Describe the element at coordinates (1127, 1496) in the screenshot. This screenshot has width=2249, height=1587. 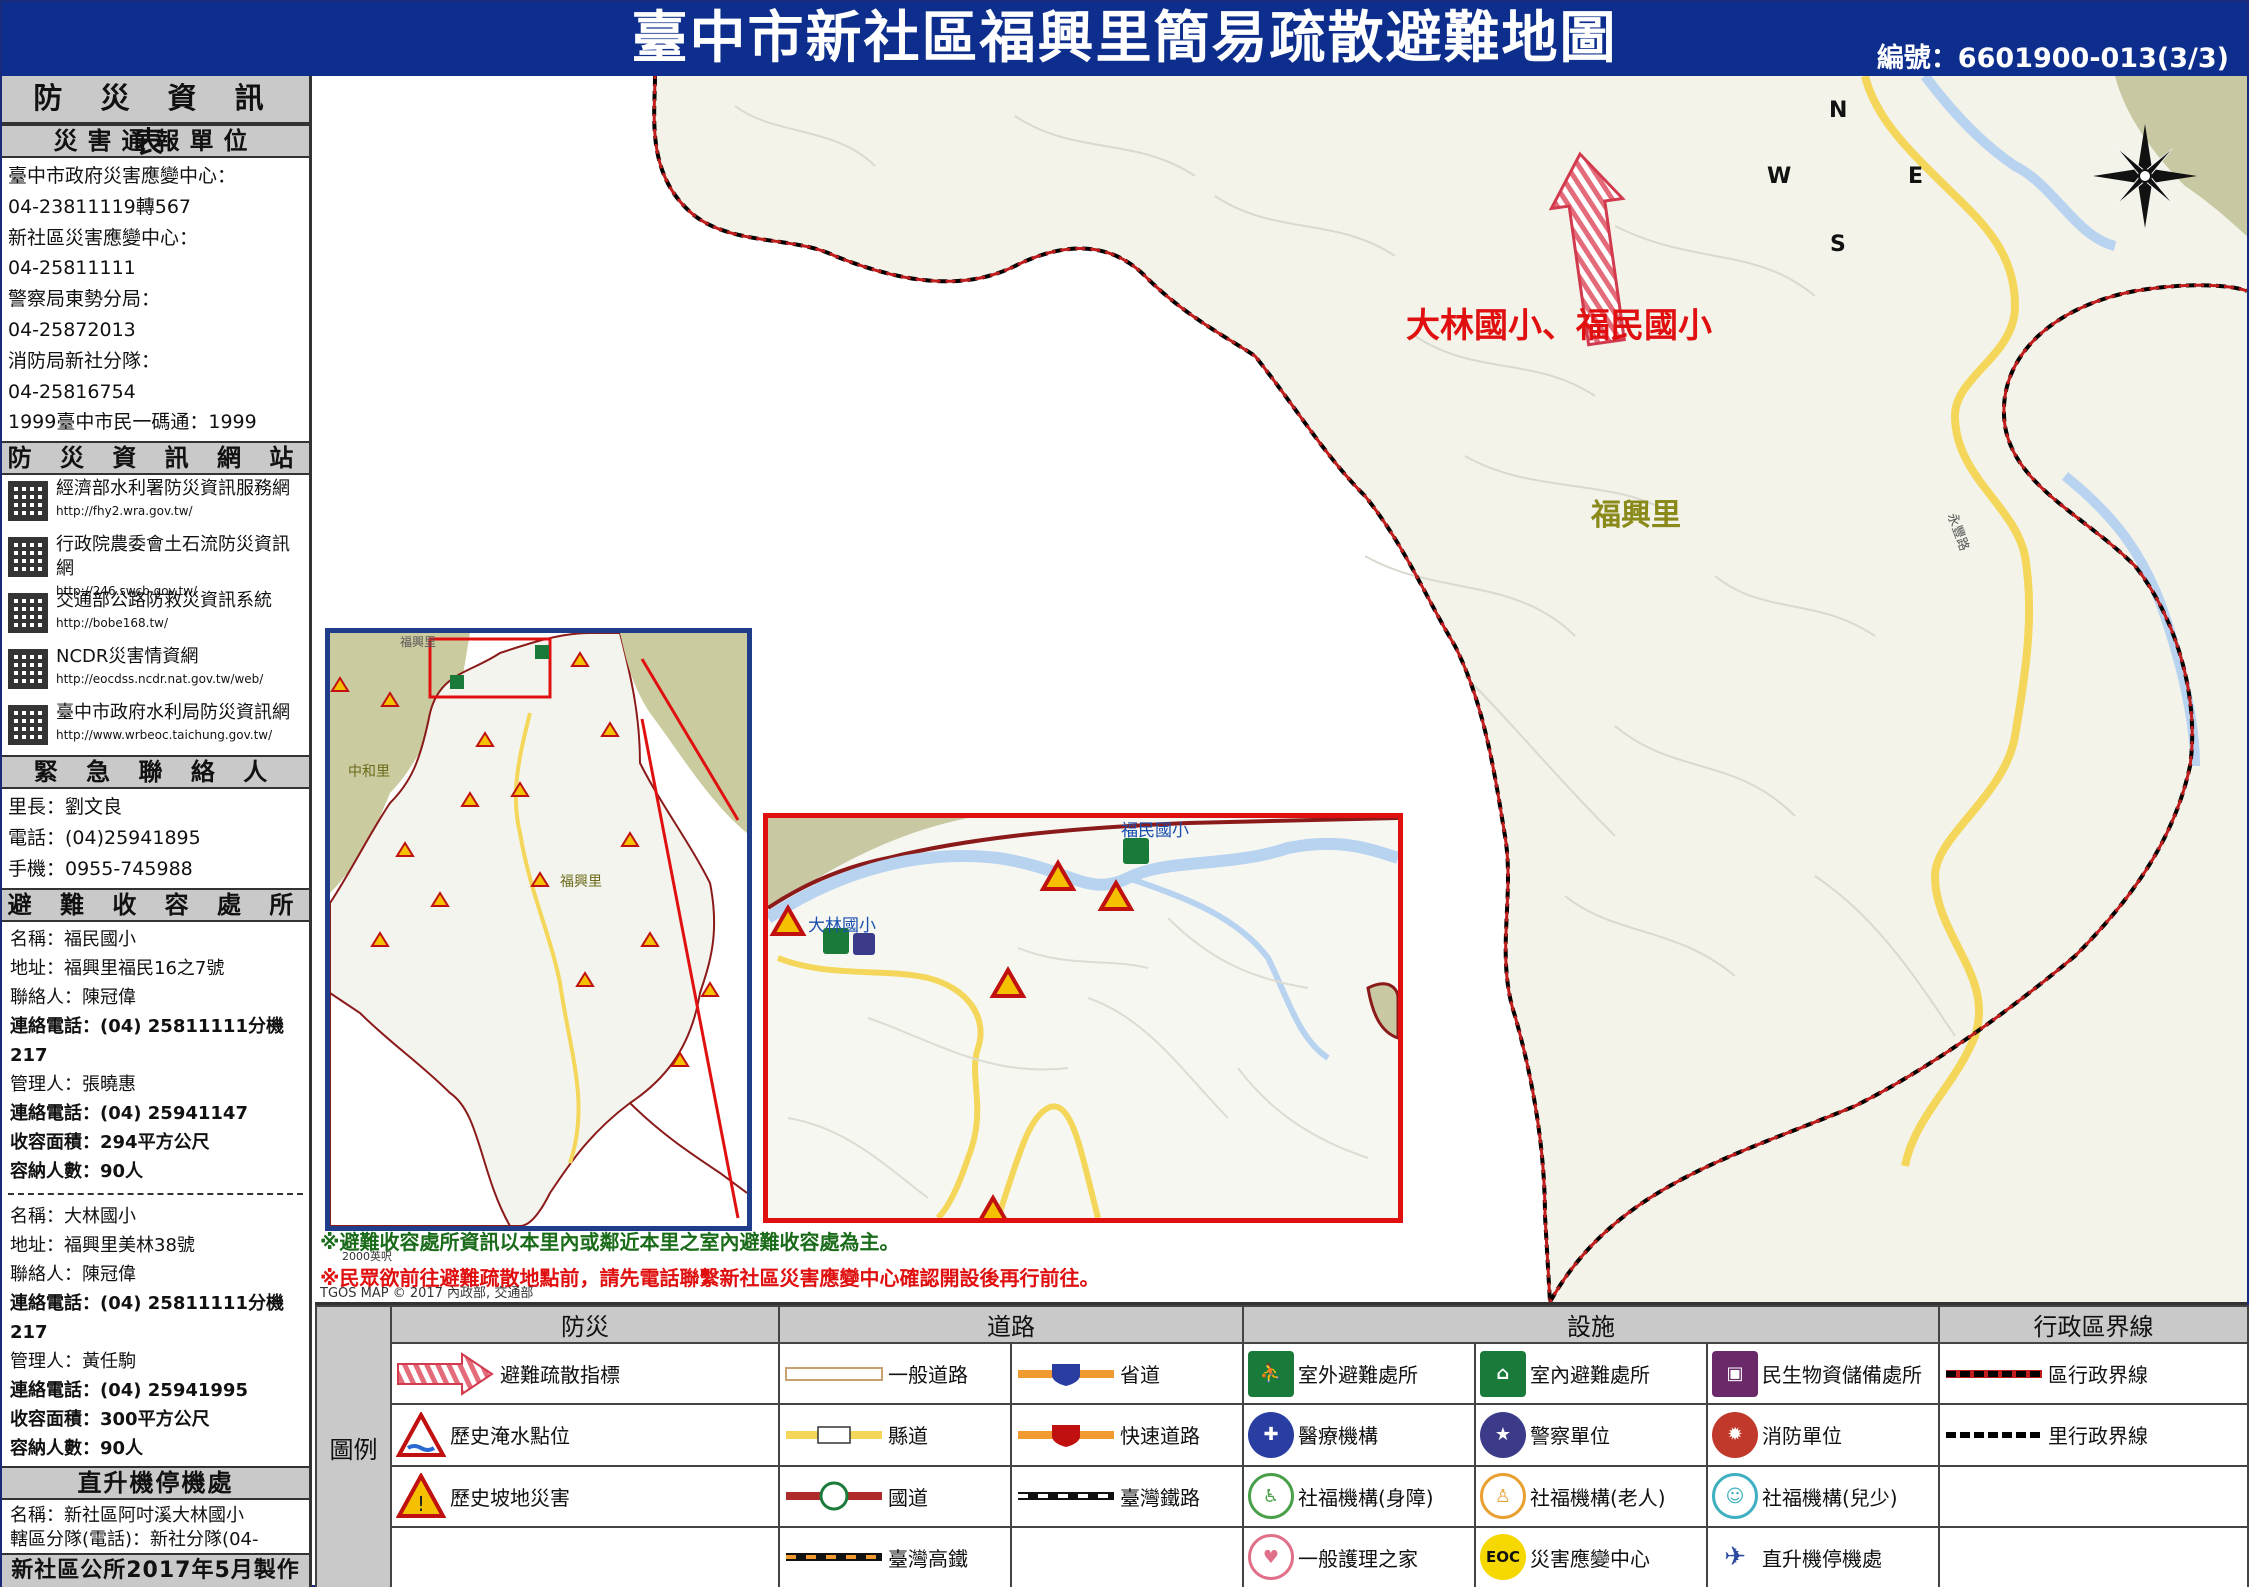
I see `legend-rail: 臺灣鐵路` at that location.